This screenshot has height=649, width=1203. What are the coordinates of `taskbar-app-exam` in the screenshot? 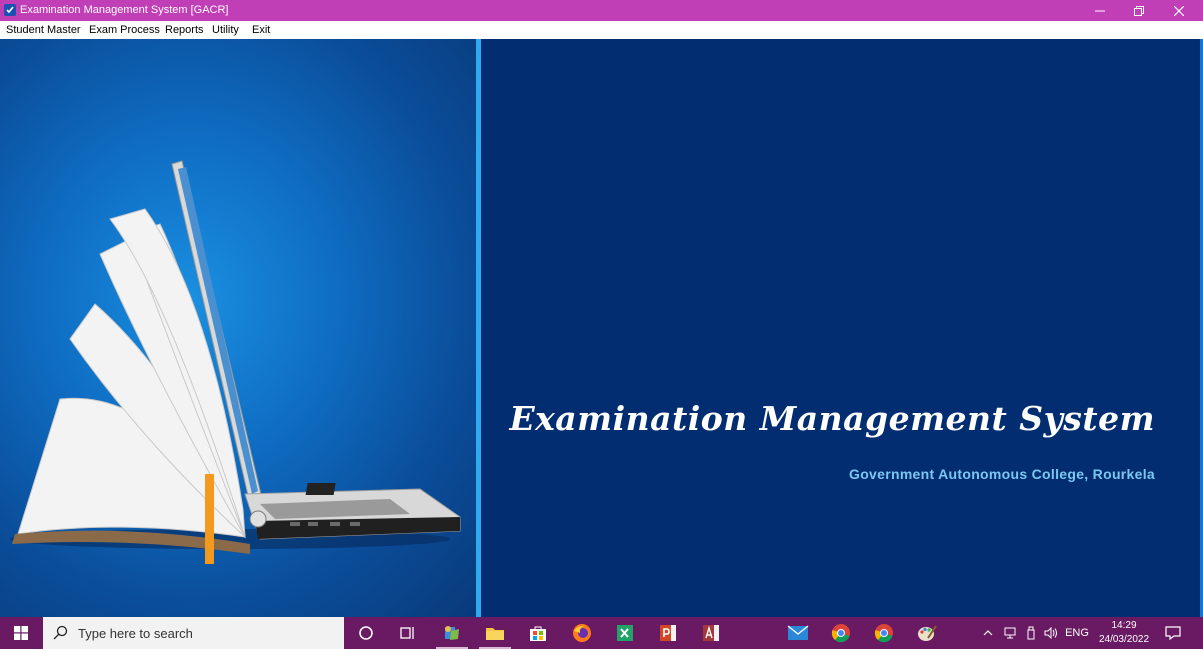 It's located at (452, 633).